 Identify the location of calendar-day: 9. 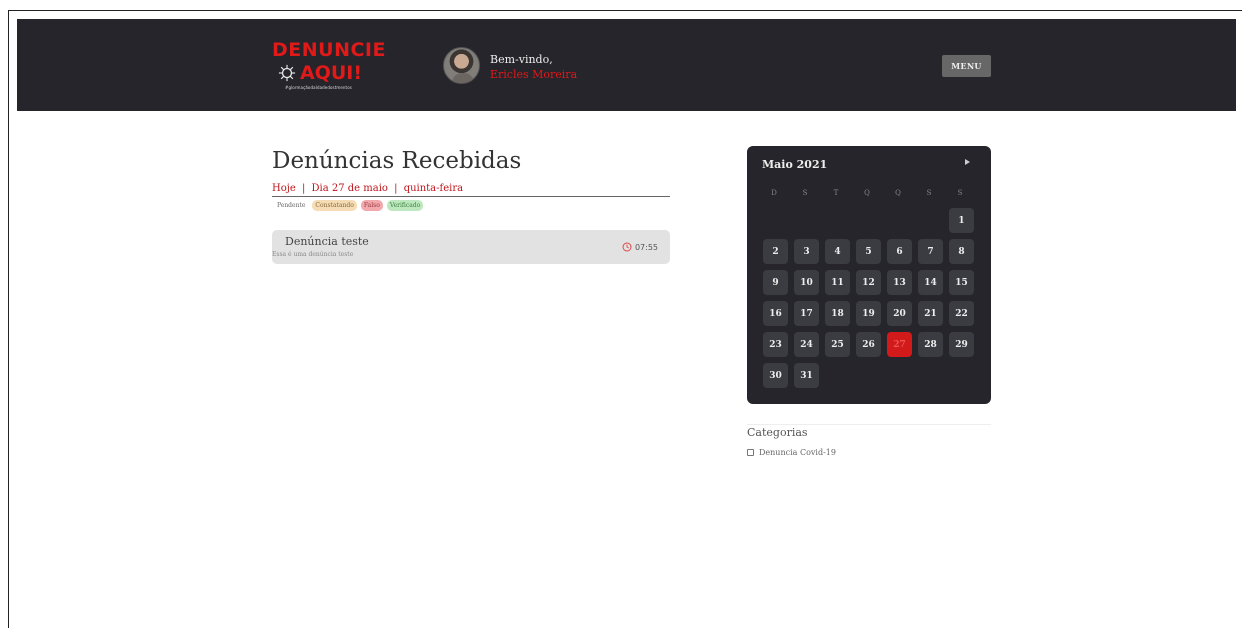
(775, 282).